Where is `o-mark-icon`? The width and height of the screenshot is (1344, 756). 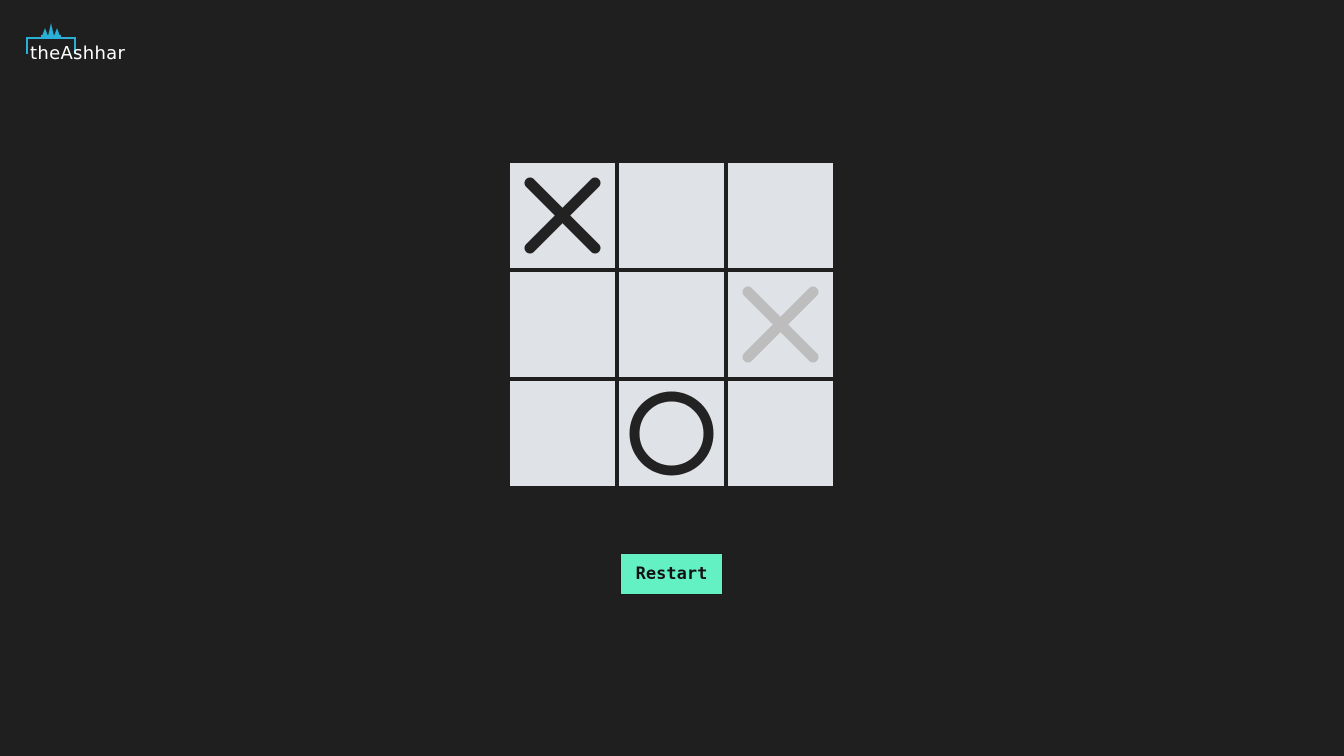
o-mark-icon is located at coordinates (671, 433).